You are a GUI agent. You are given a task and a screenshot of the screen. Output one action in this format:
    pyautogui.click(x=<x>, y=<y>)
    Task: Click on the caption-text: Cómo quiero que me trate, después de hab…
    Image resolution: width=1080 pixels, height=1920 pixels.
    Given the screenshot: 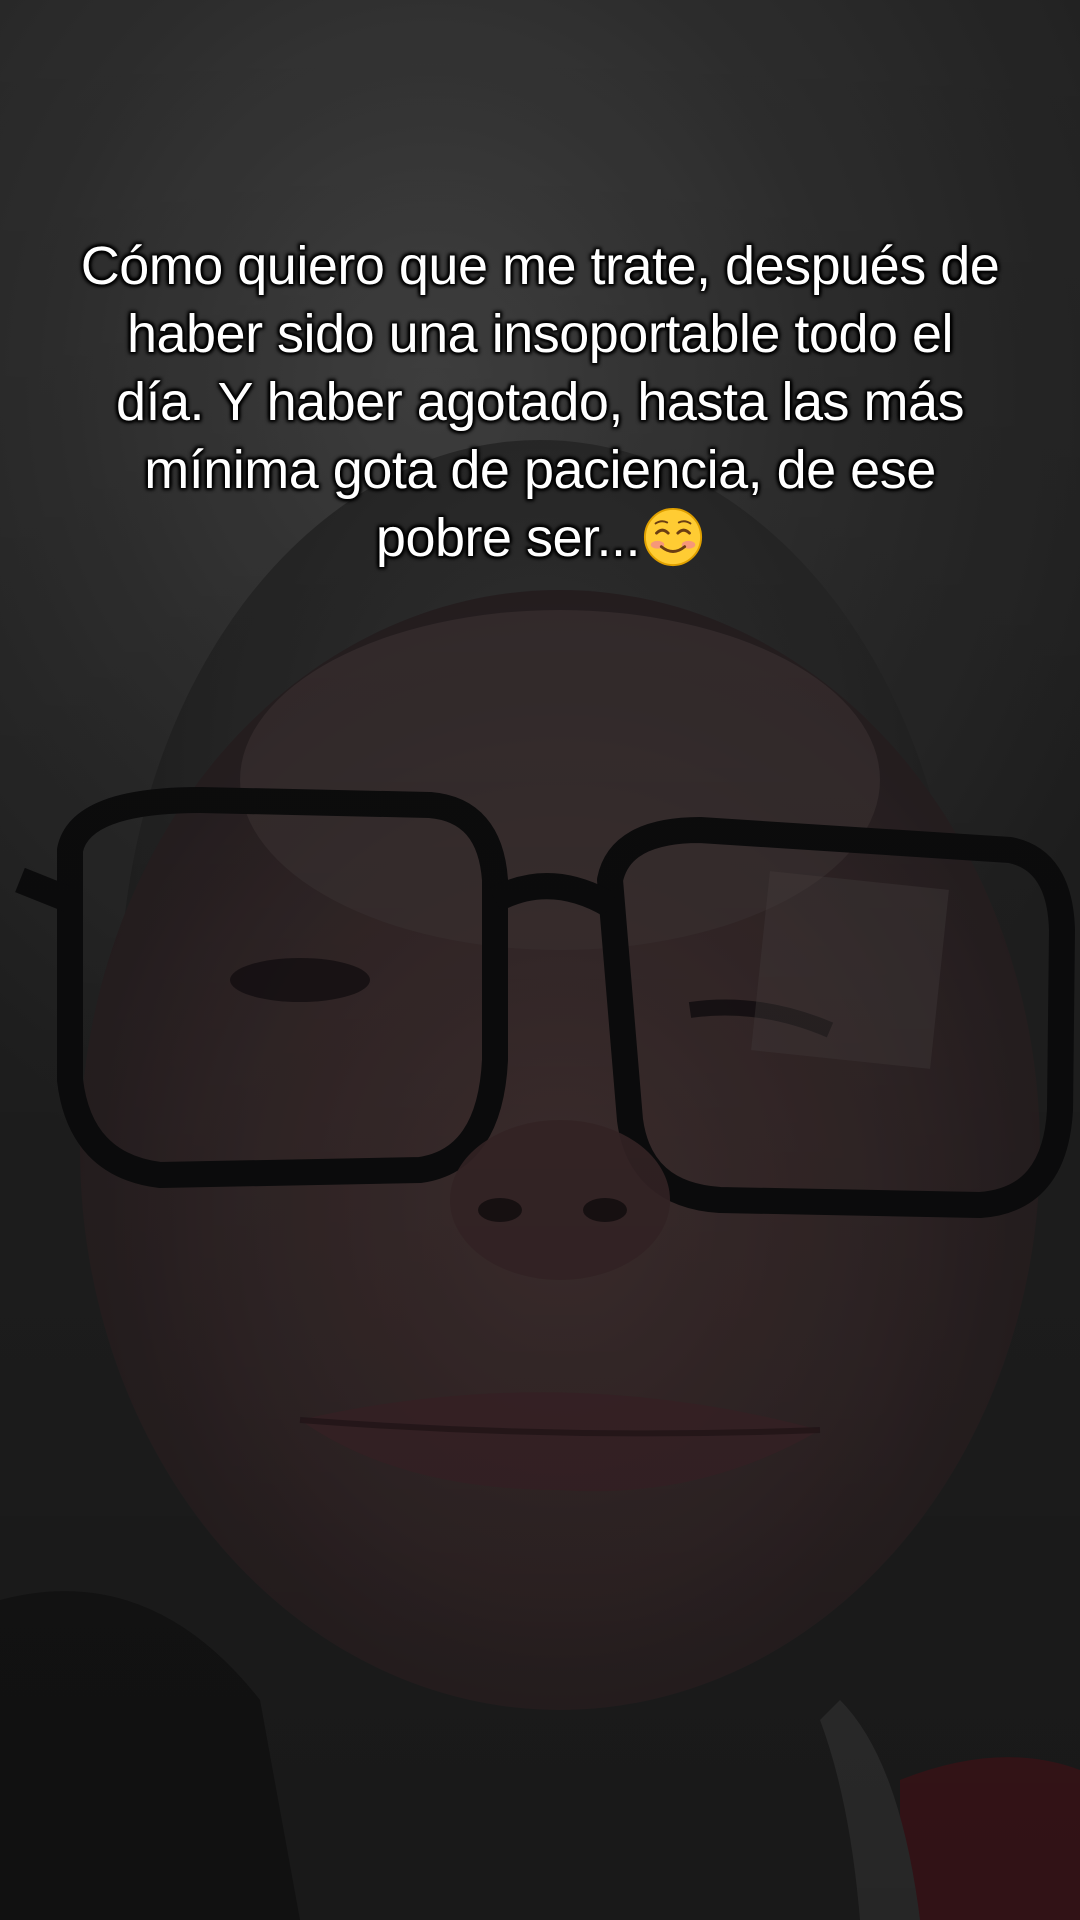 What is the action you would take?
    pyautogui.click(x=540, y=402)
    